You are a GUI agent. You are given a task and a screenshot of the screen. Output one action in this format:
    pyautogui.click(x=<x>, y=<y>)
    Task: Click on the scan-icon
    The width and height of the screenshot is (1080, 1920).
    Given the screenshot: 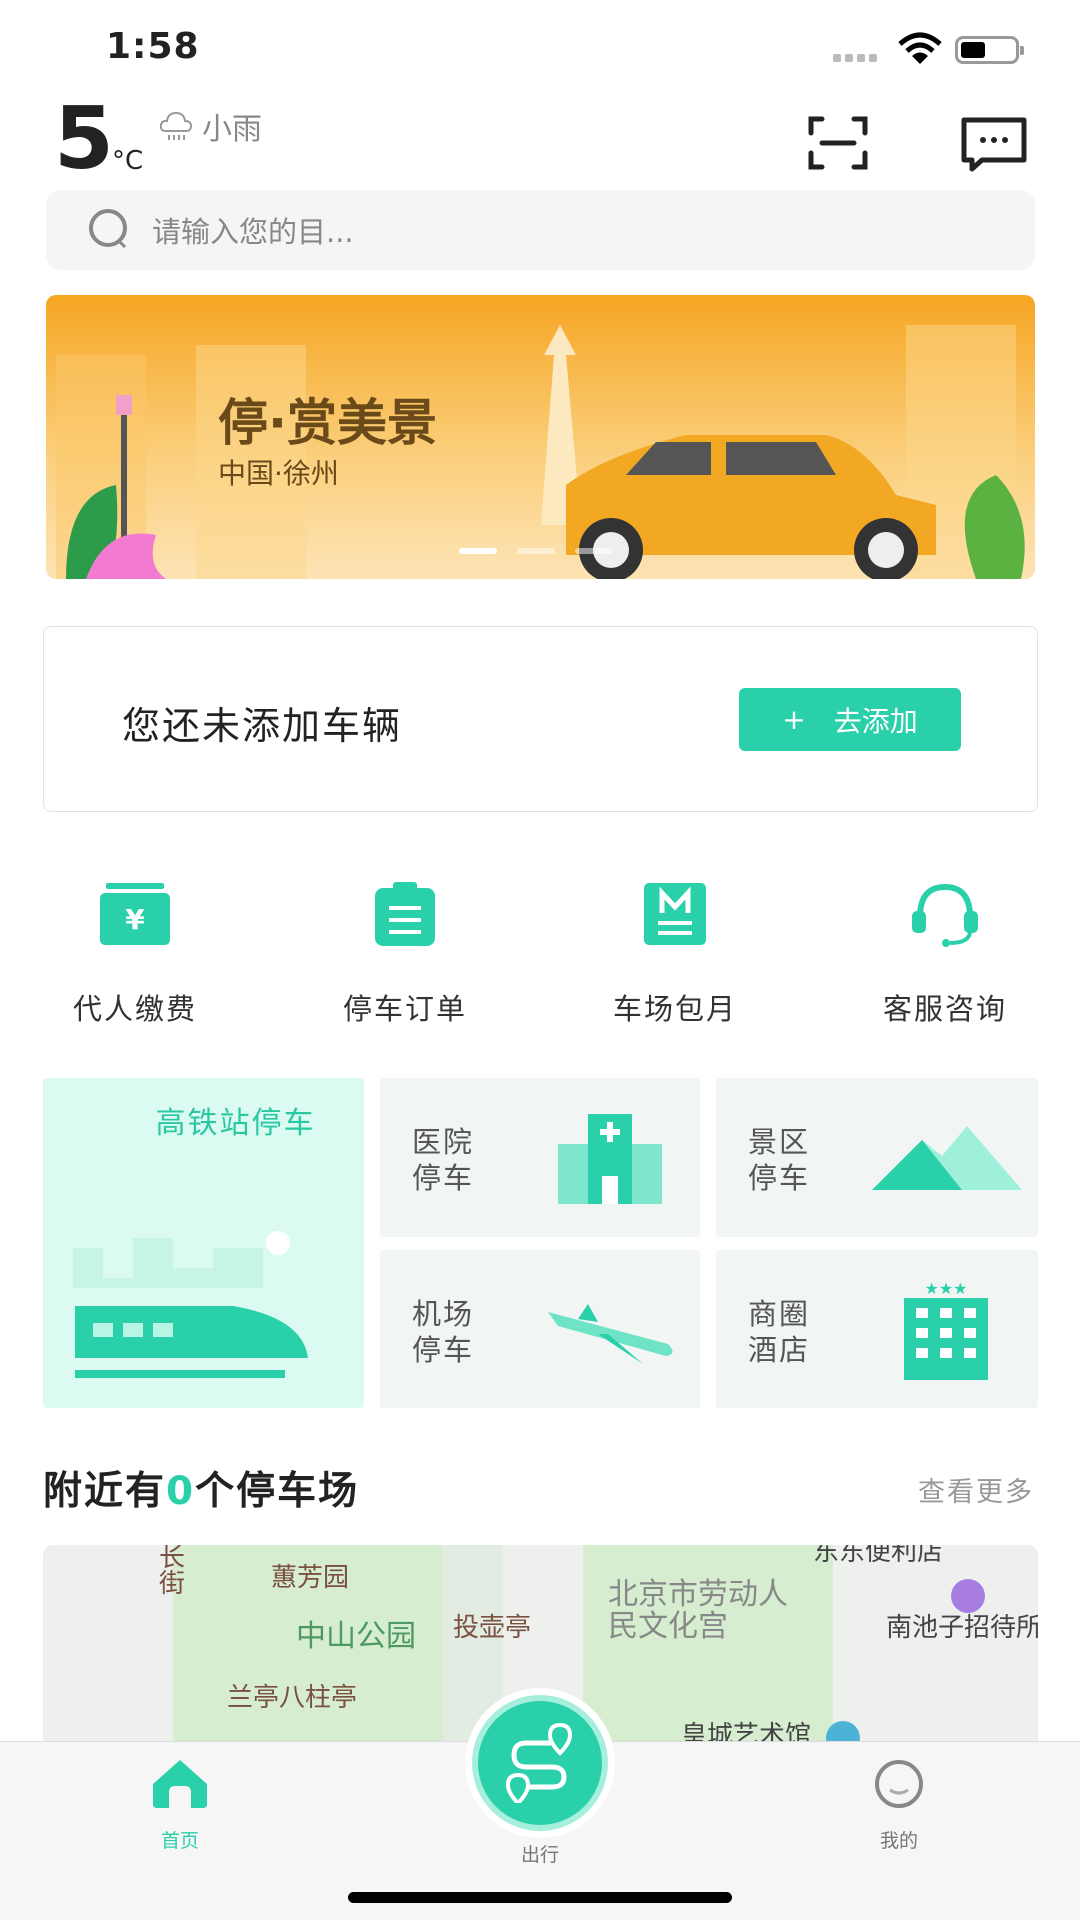 What is the action you would take?
    pyautogui.click(x=838, y=143)
    